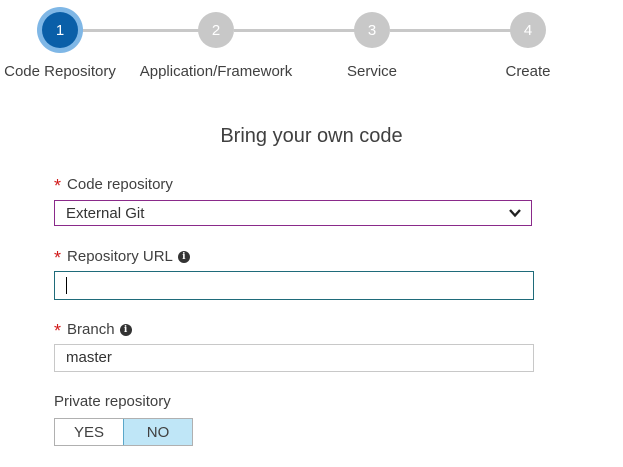  Describe the element at coordinates (294, 285) in the screenshot. I see `repository-url-input` at that location.